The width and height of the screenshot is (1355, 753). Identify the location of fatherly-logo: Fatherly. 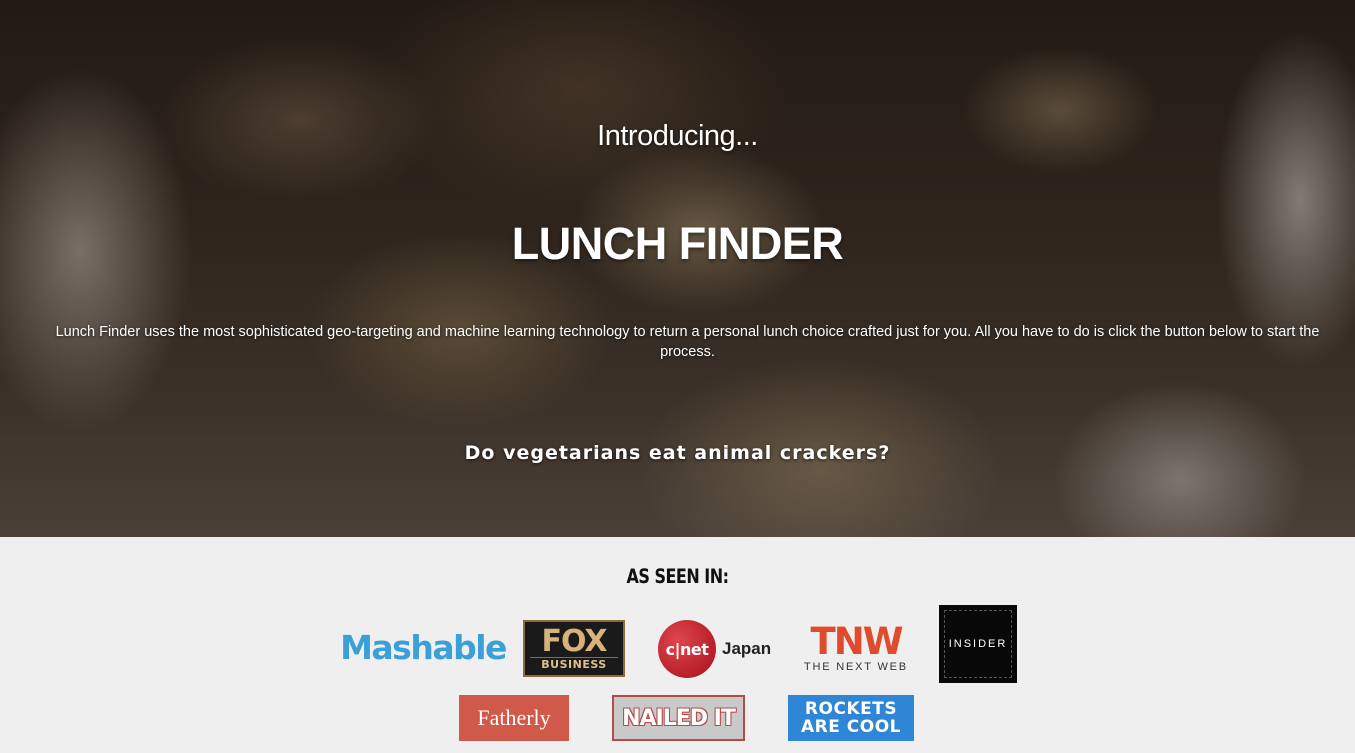
(514, 718).